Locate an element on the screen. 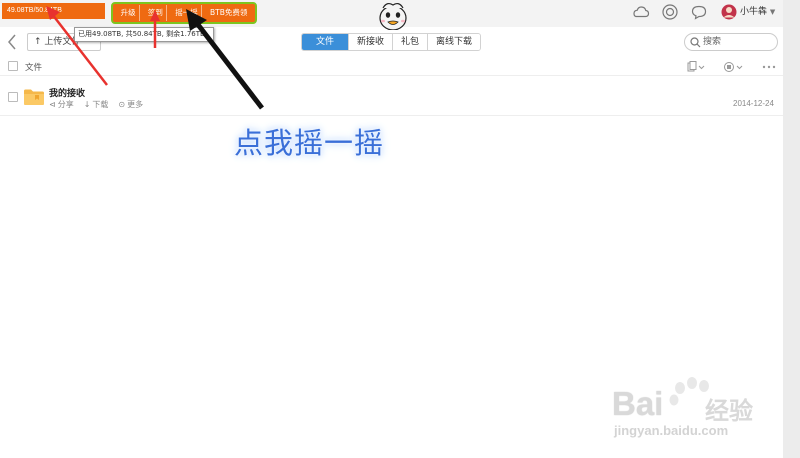 The width and height of the screenshot is (800, 458). watermark-brand-cn: 经验 is located at coordinates (729, 411).